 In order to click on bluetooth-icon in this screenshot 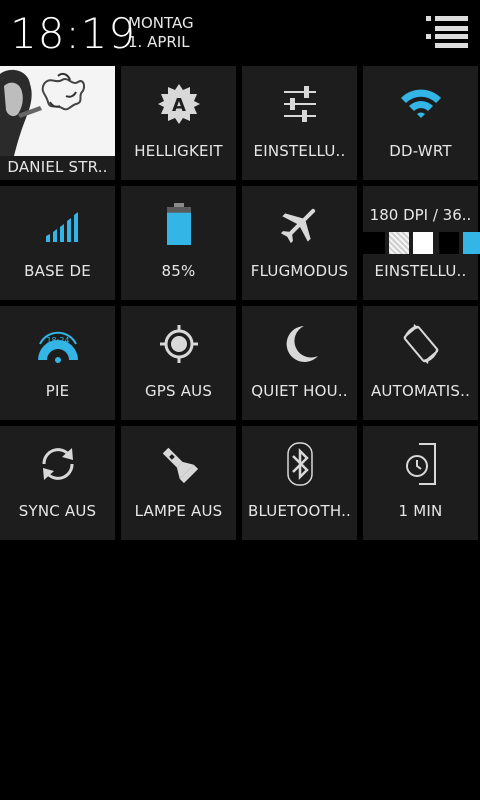, I will do `click(299, 464)`.